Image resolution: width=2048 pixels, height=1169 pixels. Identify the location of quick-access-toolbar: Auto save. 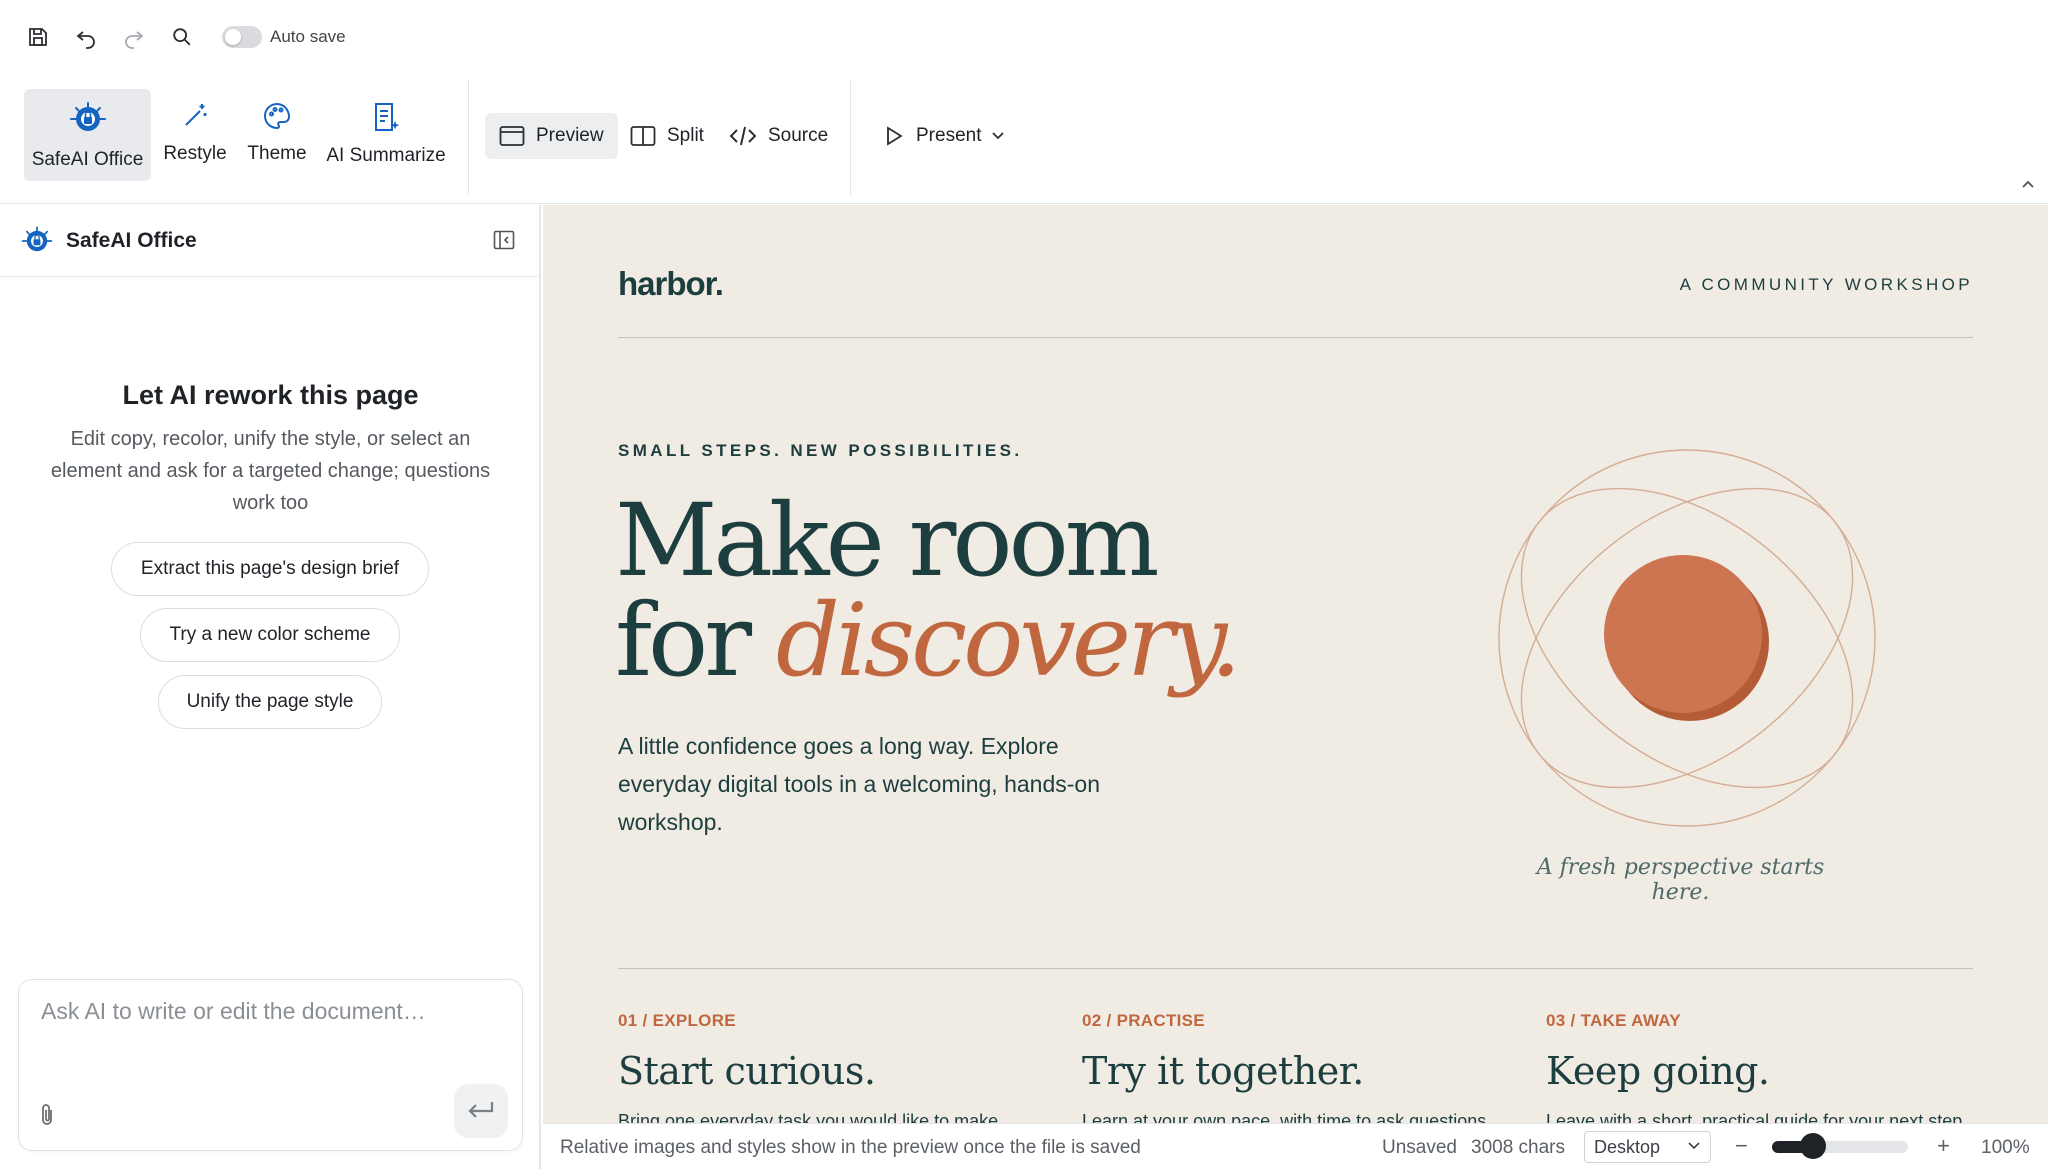
(1024, 37).